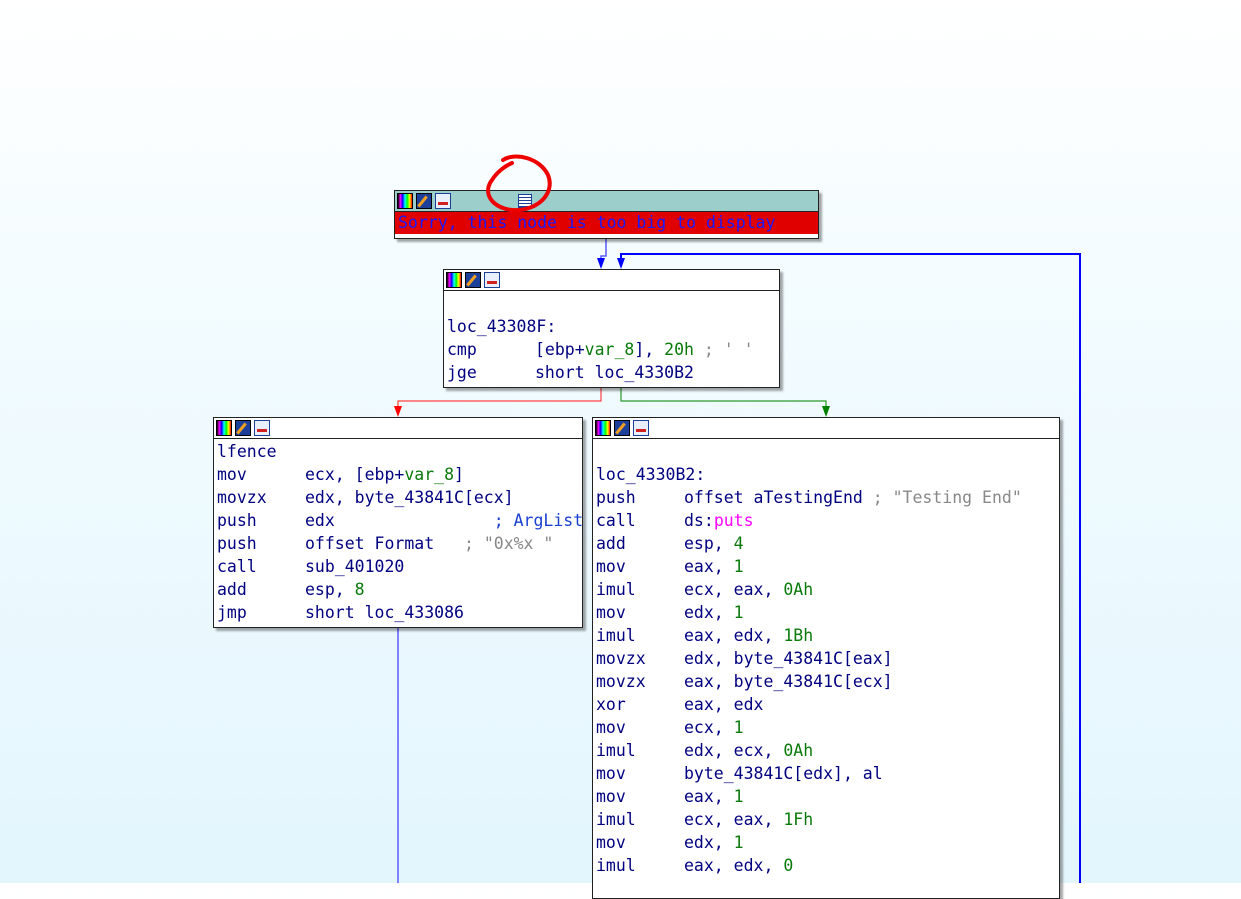  What do you see at coordinates (826, 474) in the screenshot?
I see `code-line: loc_4330B2:` at bounding box center [826, 474].